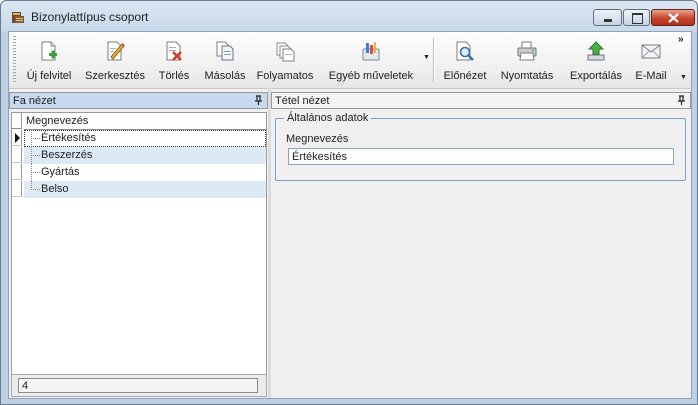 The image size is (698, 405). What do you see at coordinates (49, 51) in the screenshot?
I see `new-document-icon` at bounding box center [49, 51].